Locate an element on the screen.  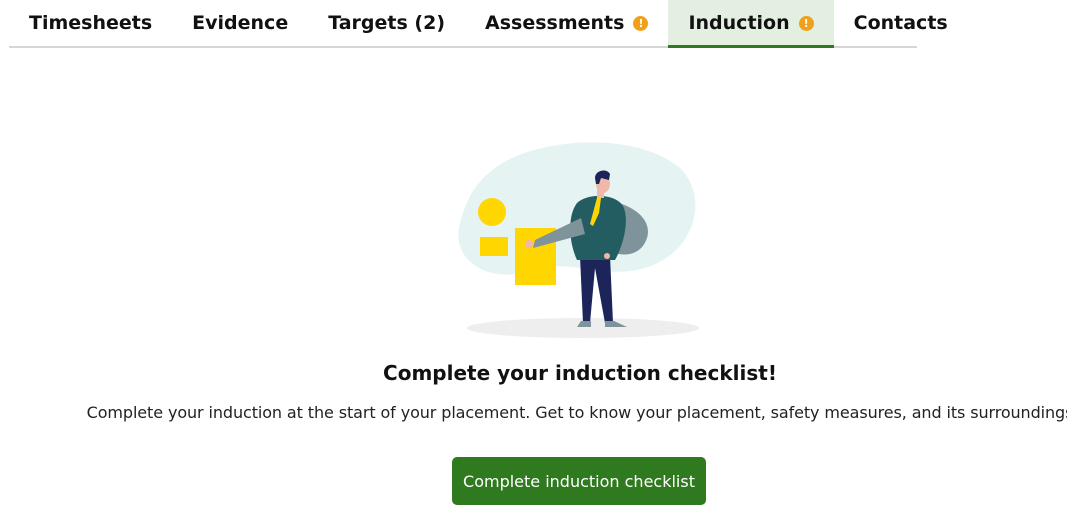
tab-label: Induction is located at coordinates (739, 22).